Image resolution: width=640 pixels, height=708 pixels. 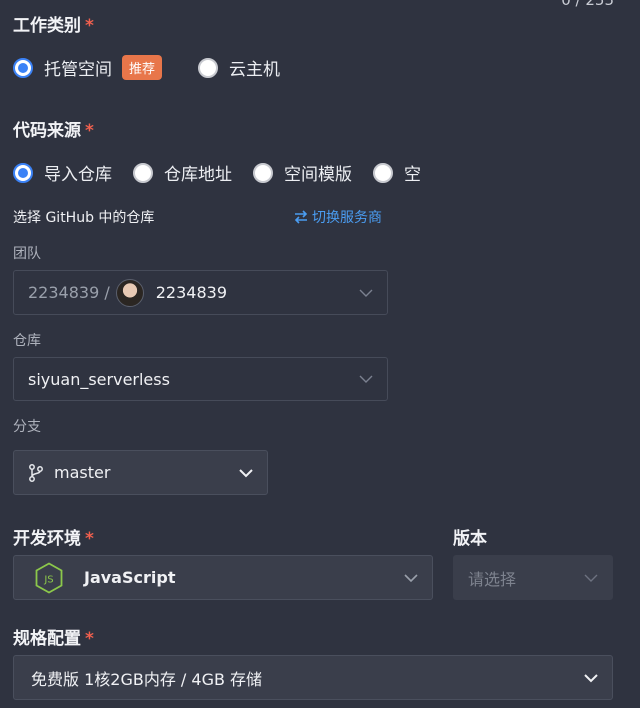 What do you see at coordinates (191, 292) in the screenshot?
I see `team-value: 2234839` at bounding box center [191, 292].